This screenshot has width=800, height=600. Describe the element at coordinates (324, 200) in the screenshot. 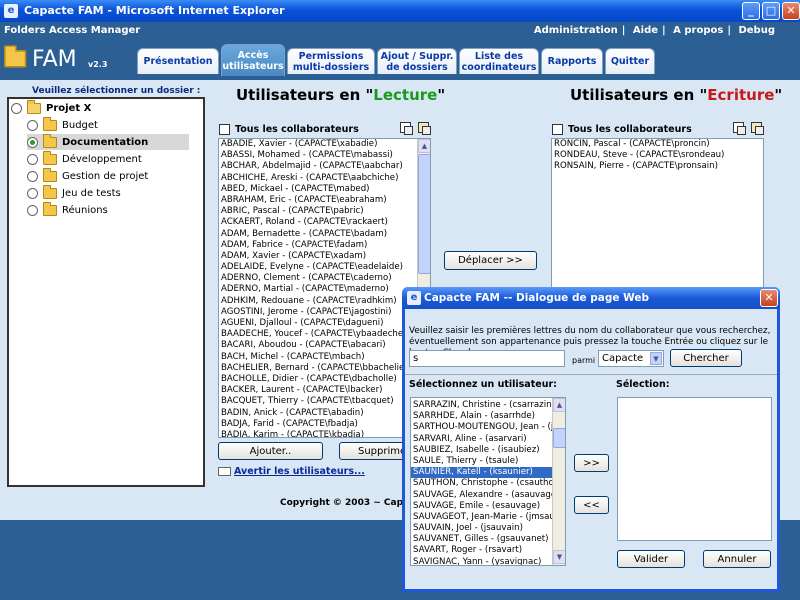

I see `list-item: ABRAHAM, Eric - (CAPACTE\eabraham)` at that location.